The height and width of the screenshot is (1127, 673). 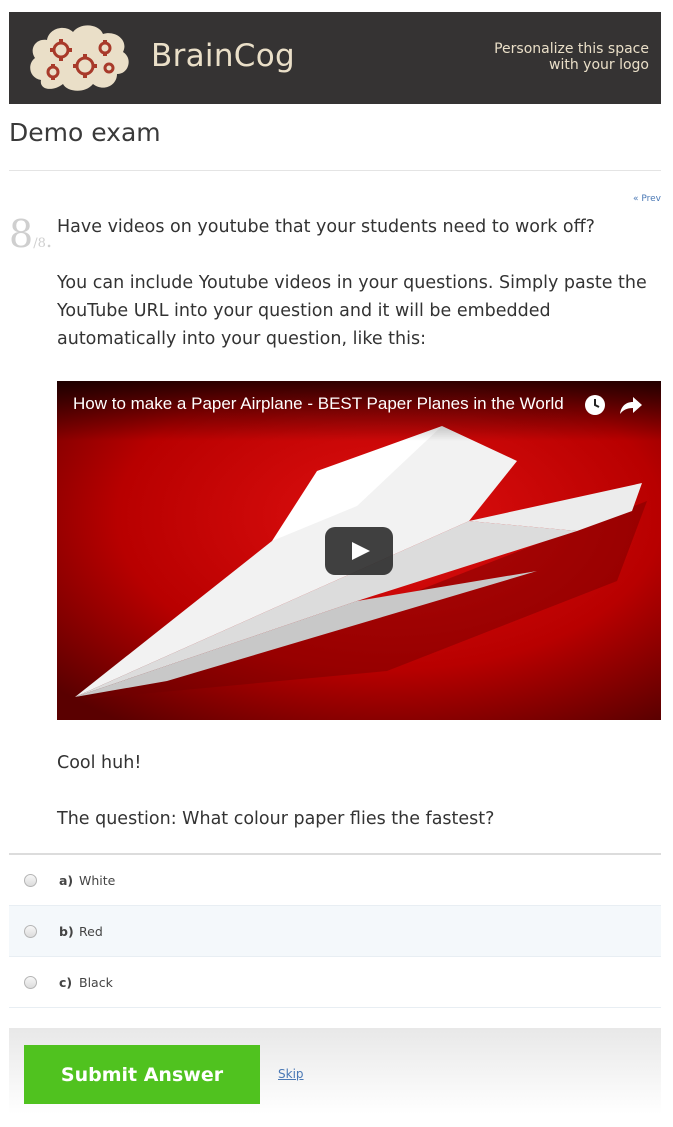 I want to click on braincog-logo-icon, so click(x=79, y=58).